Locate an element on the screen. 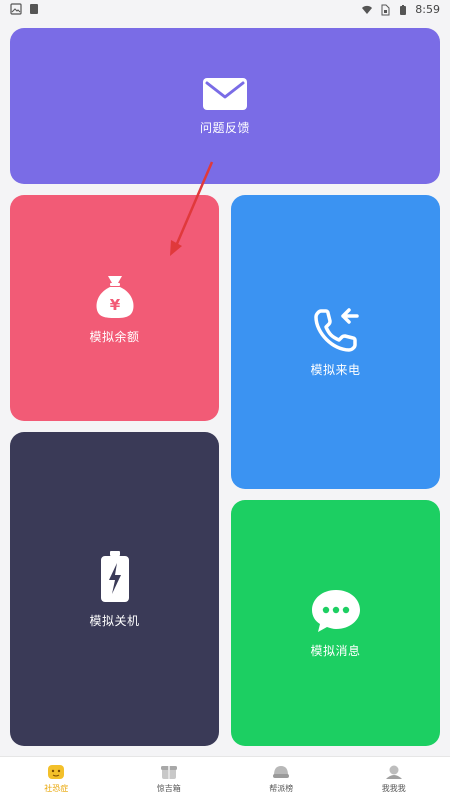 The image size is (450, 801). gallery-notification-icon is located at coordinates (16, 9).